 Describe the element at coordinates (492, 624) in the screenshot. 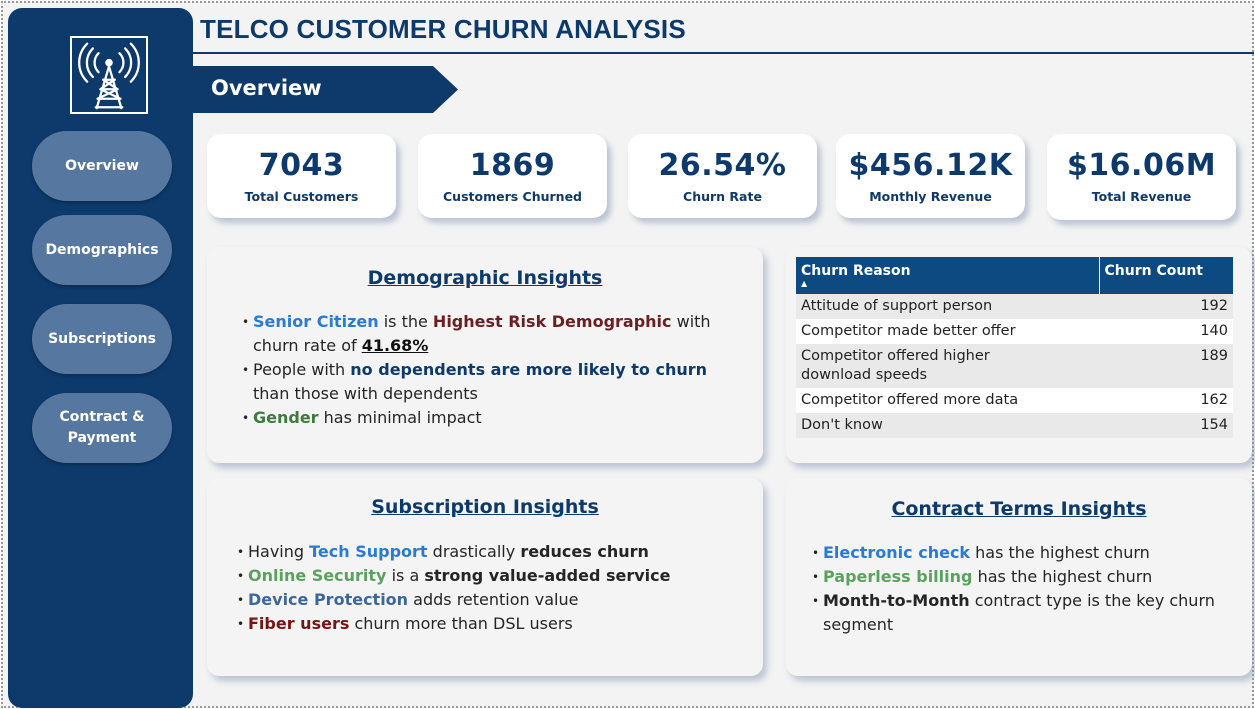

I see `list-item: Fiber users churn more than DSL users` at that location.